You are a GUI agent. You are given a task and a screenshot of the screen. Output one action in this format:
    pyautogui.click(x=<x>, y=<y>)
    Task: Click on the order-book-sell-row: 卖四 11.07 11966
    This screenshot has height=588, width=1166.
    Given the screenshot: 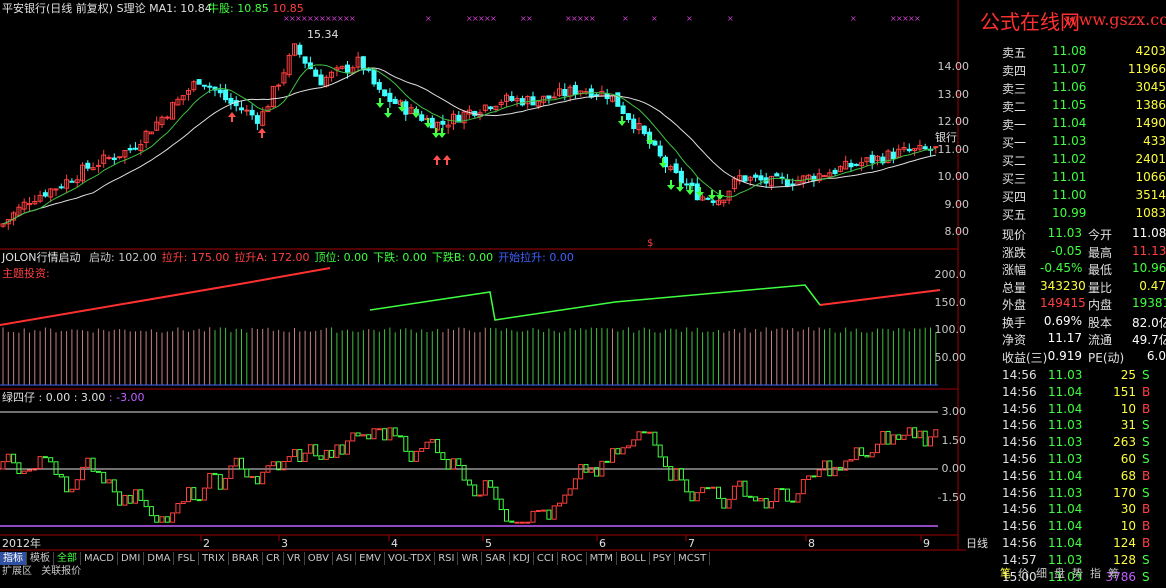 What is the action you would take?
    pyautogui.click(x=1083, y=71)
    